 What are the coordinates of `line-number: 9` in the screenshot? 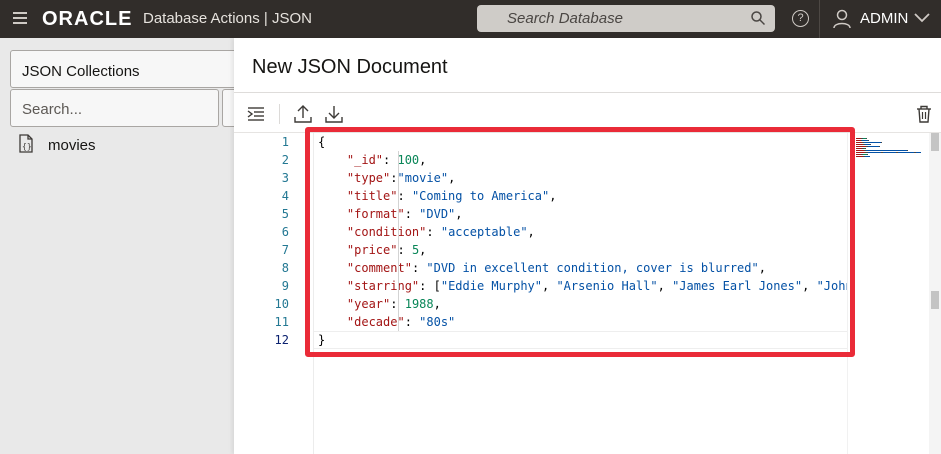 It's located at (285, 286).